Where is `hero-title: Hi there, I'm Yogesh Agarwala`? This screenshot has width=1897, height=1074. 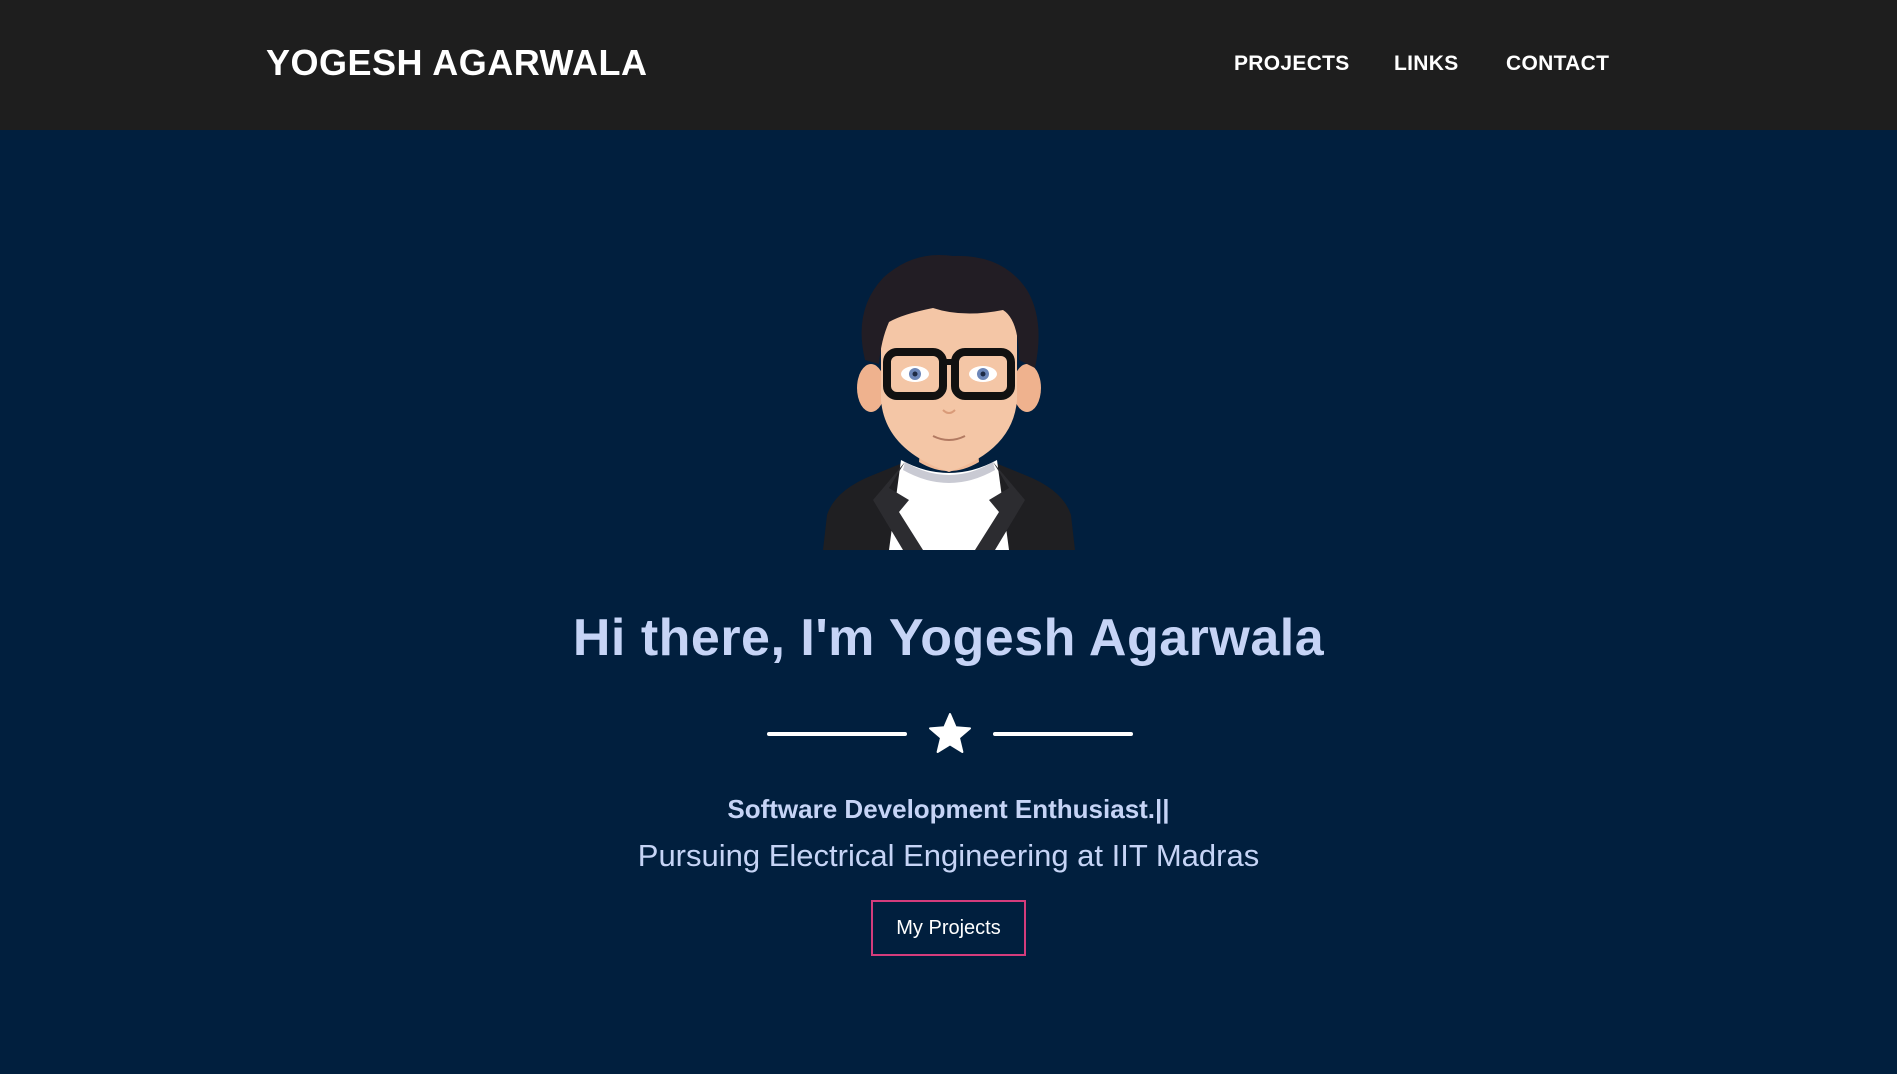
hero-title: Hi there, I'm Yogesh Agarwala is located at coordinates (948, 638).